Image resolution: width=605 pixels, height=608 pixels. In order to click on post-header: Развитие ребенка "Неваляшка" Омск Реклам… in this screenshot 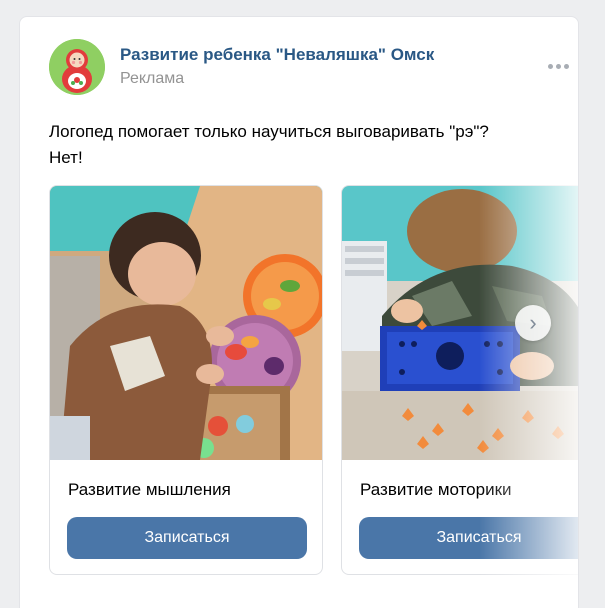, I will do `click(309, 67)`.